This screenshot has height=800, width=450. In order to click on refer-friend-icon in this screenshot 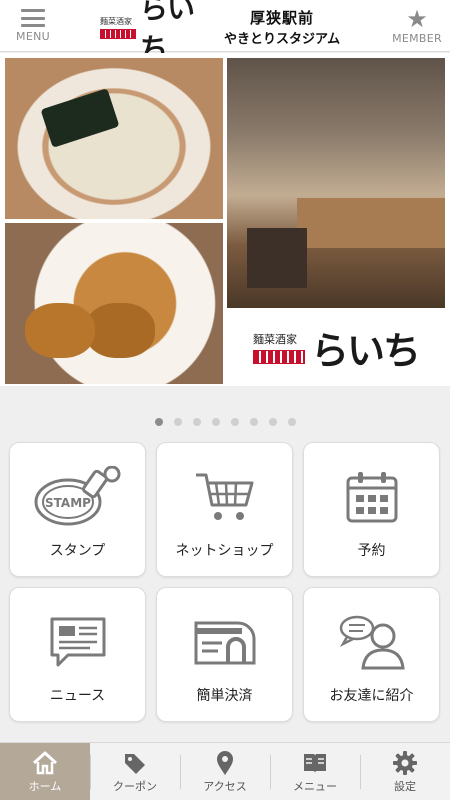, I will do `click(372, 642)`.